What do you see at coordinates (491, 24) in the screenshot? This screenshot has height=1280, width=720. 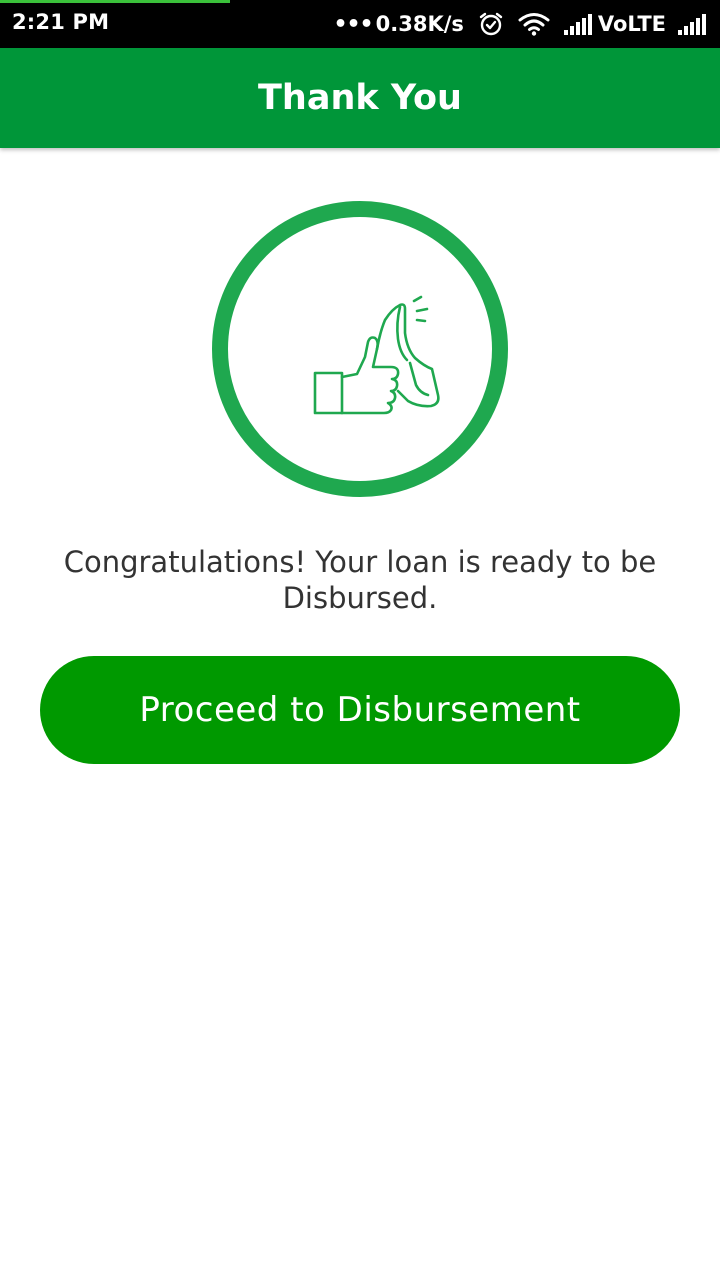 I see `alarm-icon` at bounding box center [491, 24].